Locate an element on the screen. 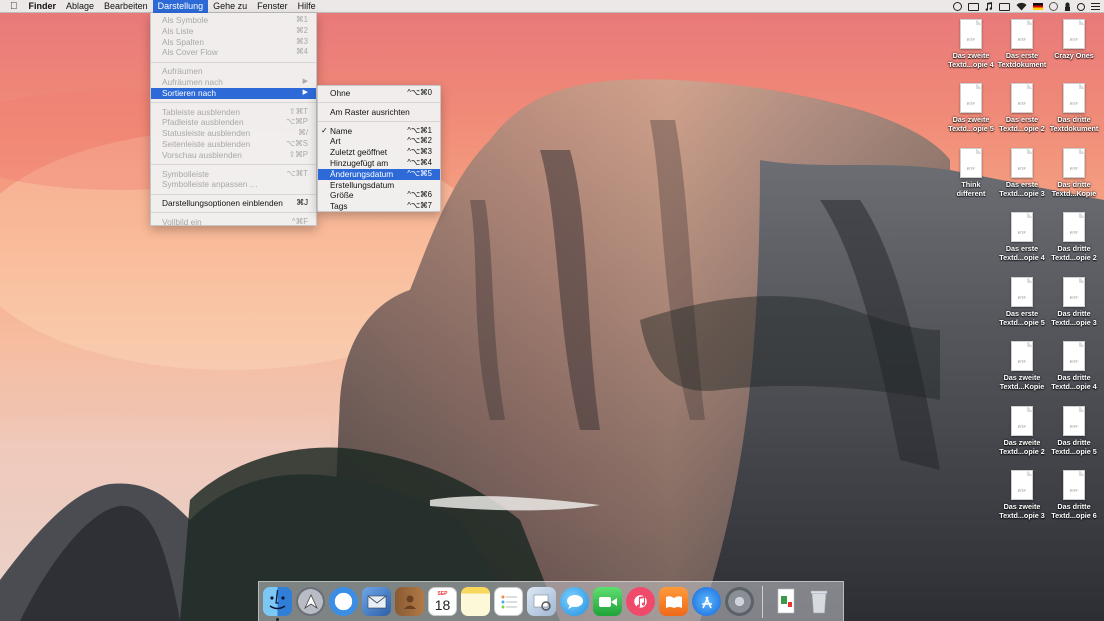 The height and width of the screenshot is (621, 1104). record-icon is located at coordinates (973, 6).